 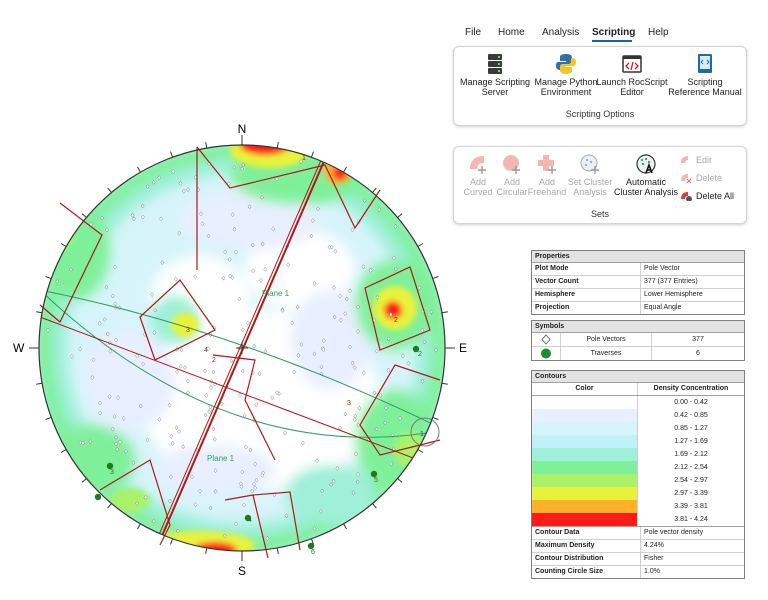 What do you see at coordinates (671, 281) in the screenshot?
I see `property-value: 377 (377 Entries)` at bounding box center [671, 281].